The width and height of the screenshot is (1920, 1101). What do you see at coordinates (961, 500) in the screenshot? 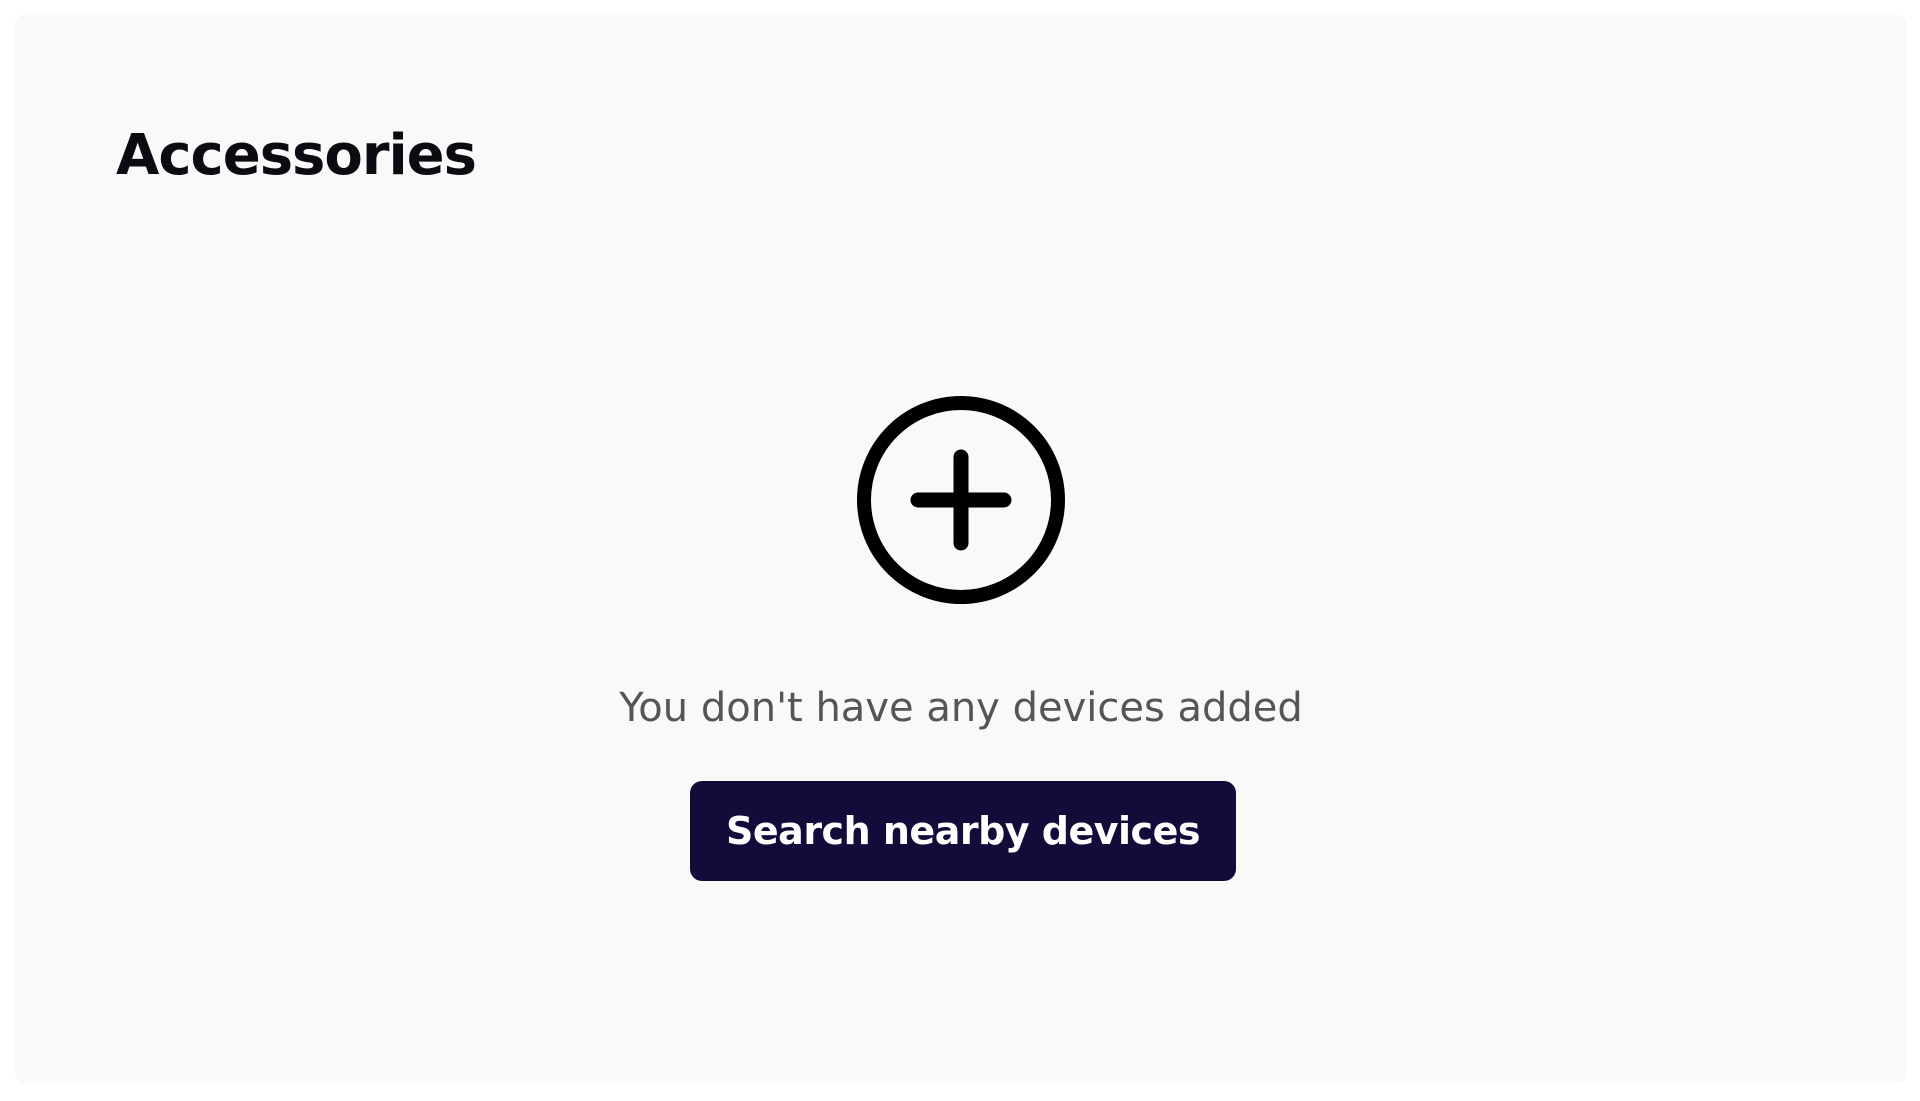
I see `add-circle-icon` at bounding box center [961, 500].